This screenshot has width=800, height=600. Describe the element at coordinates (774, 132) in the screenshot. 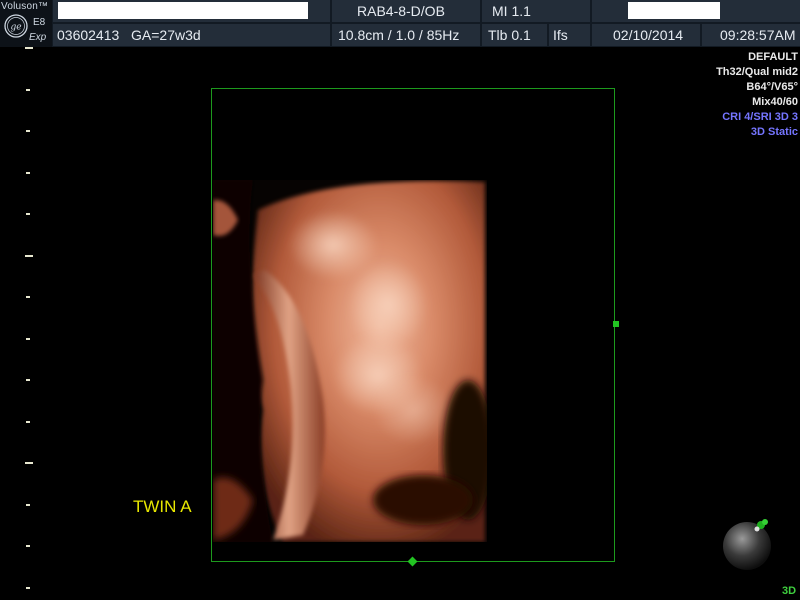

I see `mode-label: 3D Static` at that location.